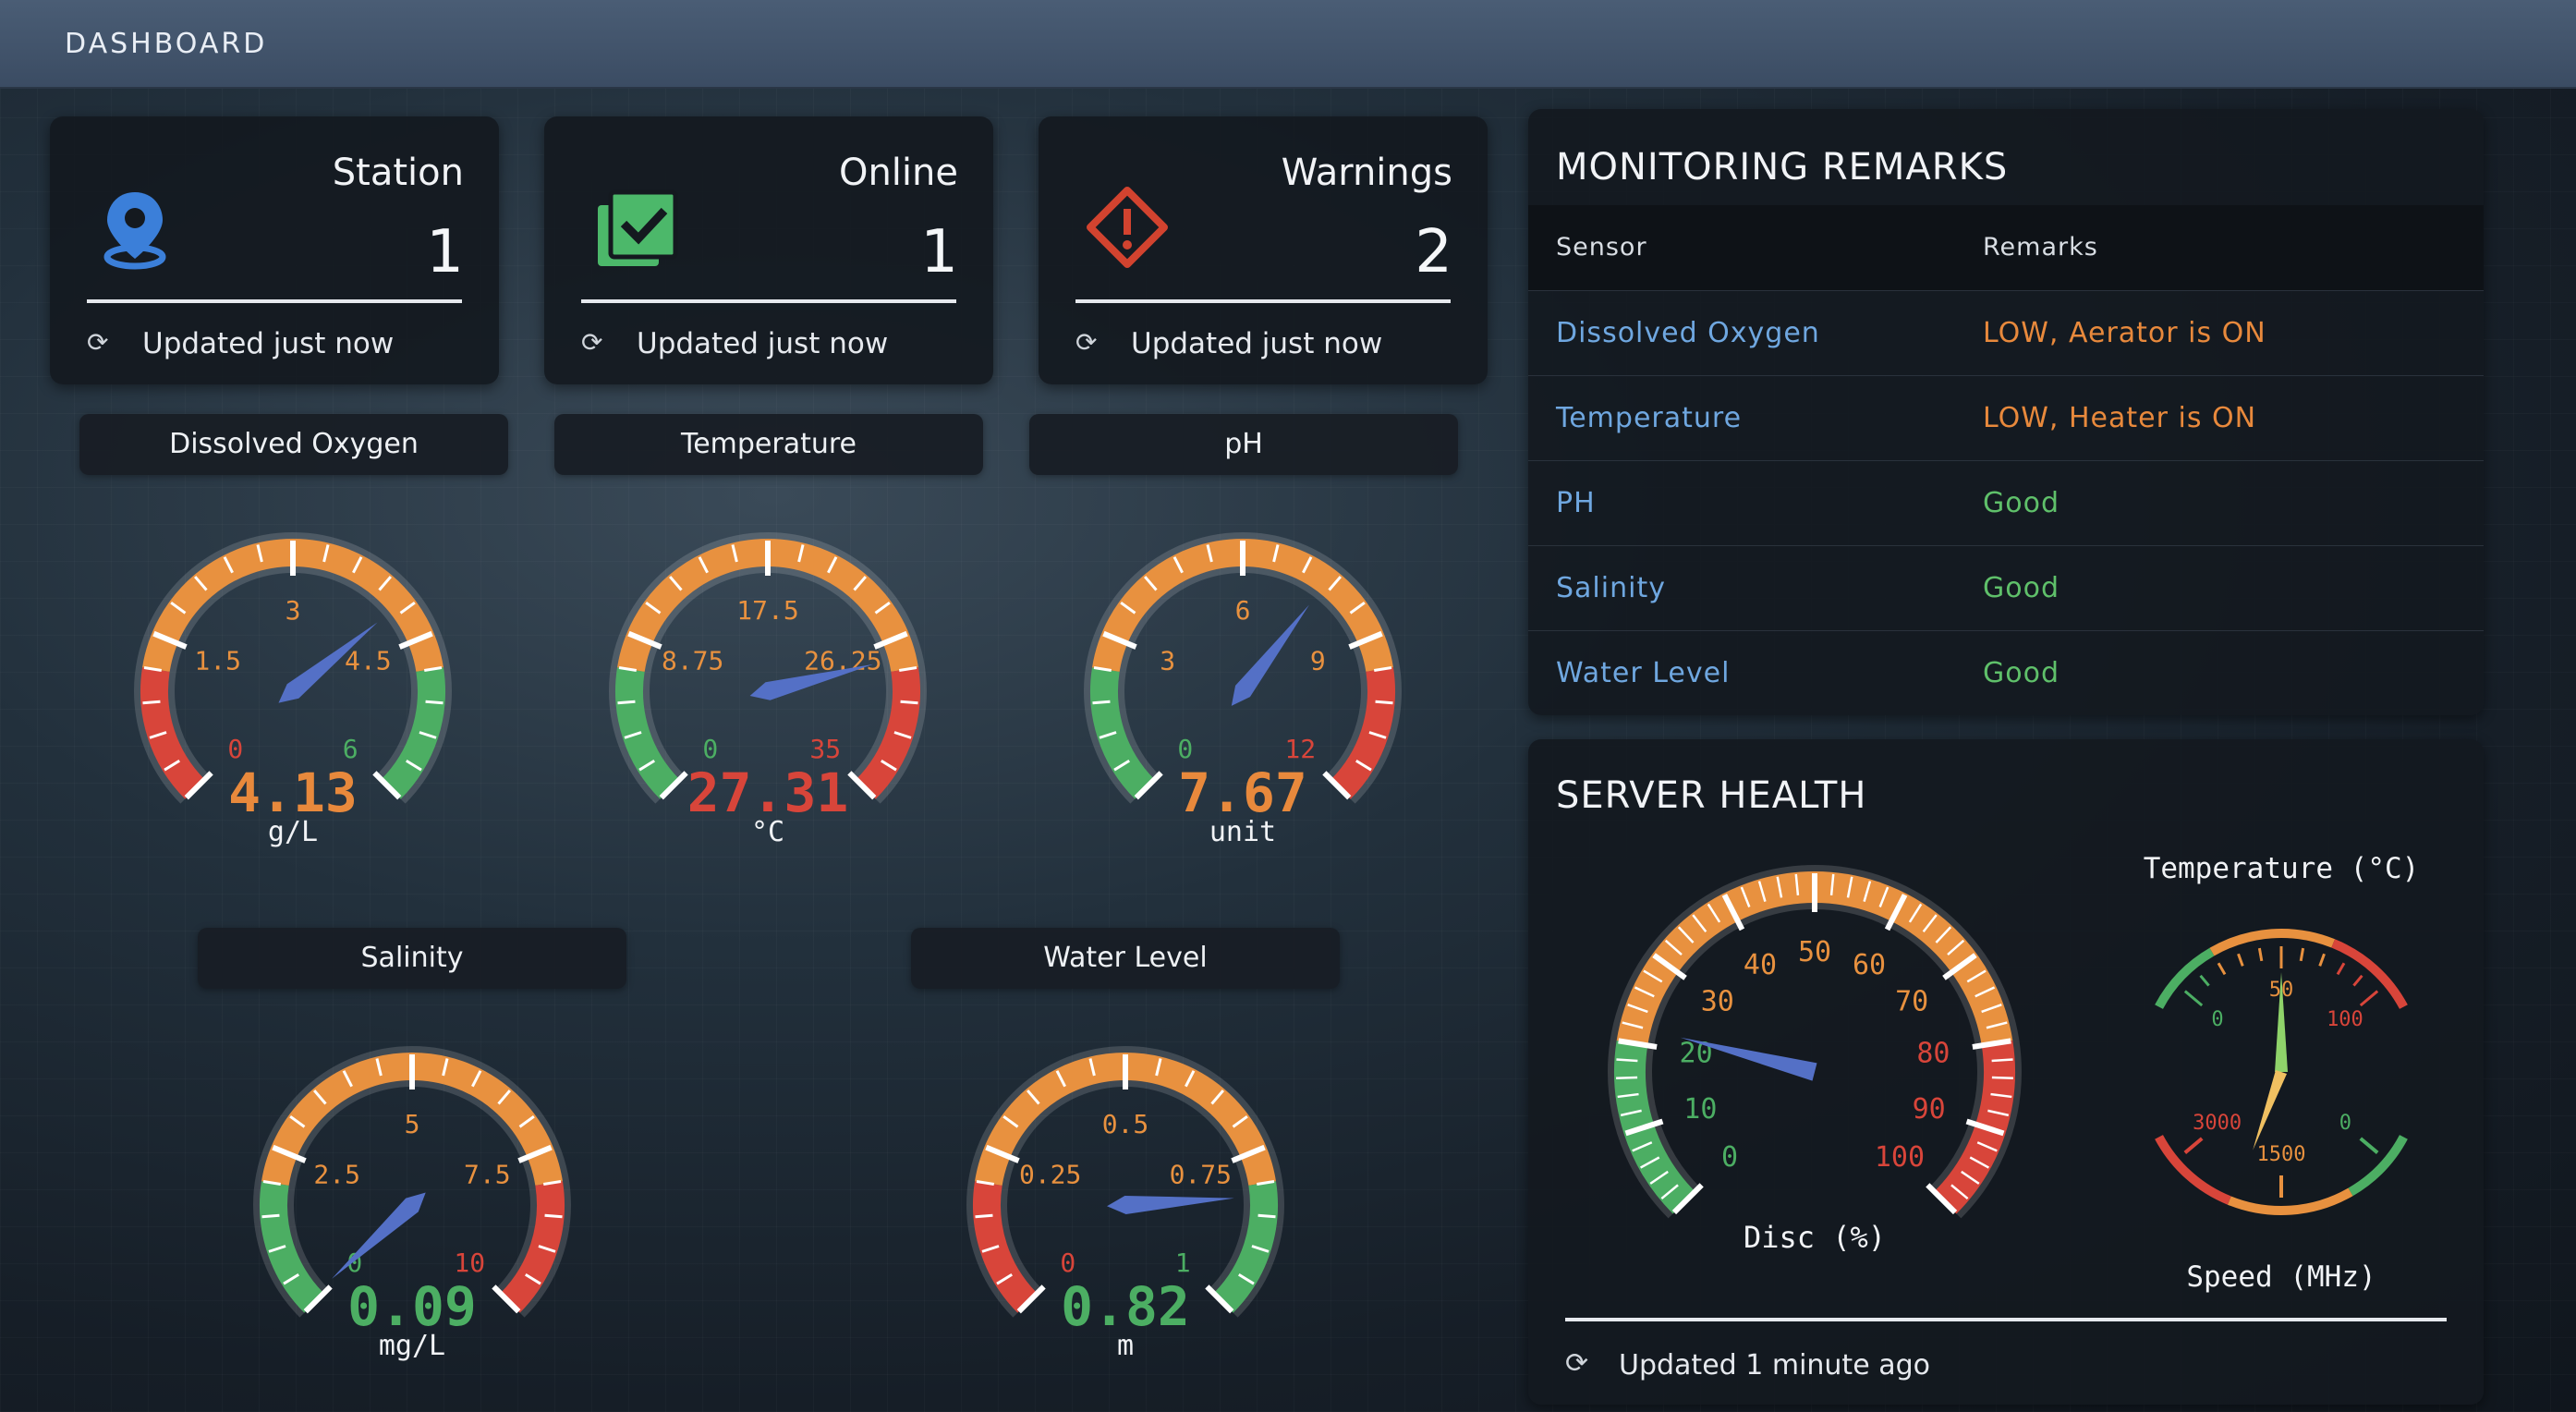 Image resolution: width=2576 pixels, height=1412 pixels. Describe the element at coordinates (1257, 343) in the screenshot. I see `warnings-updated: Updated just now` at that location.